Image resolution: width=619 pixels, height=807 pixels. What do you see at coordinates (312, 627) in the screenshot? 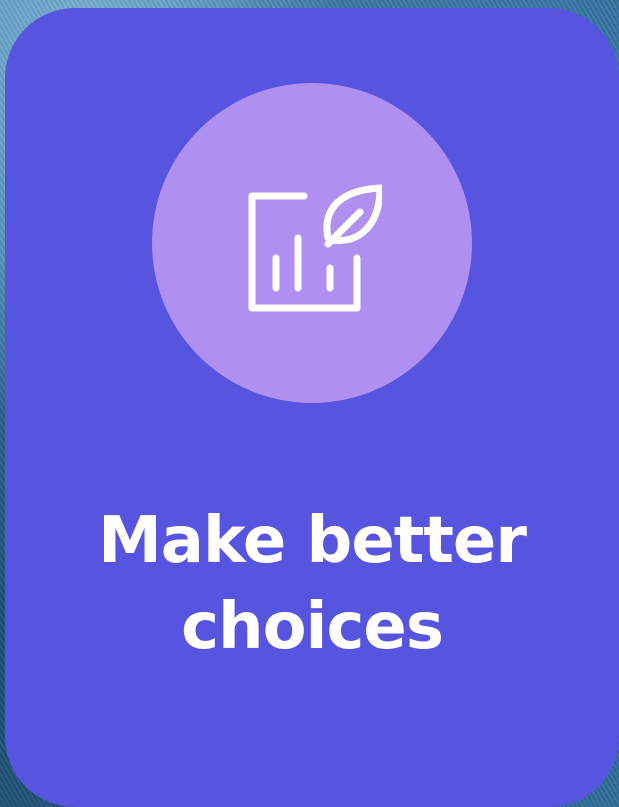
I see `headline-line-2: choices` at bounding box center [312, 627].